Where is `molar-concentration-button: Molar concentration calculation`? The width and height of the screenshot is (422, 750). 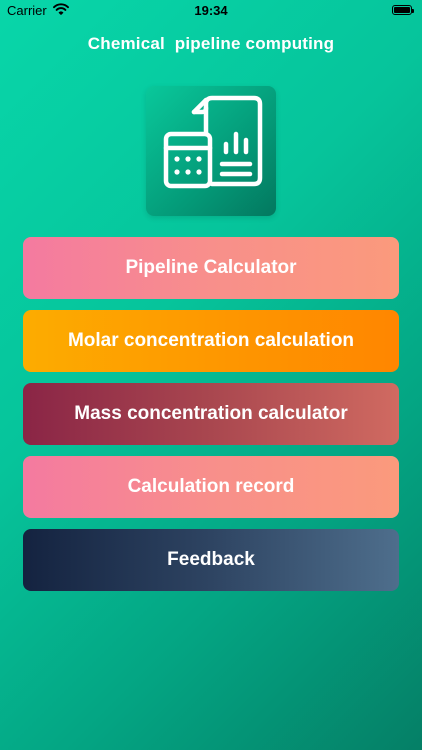
molar-concentration-button: Molar concentration calculation is located at coordinates (211, 341).